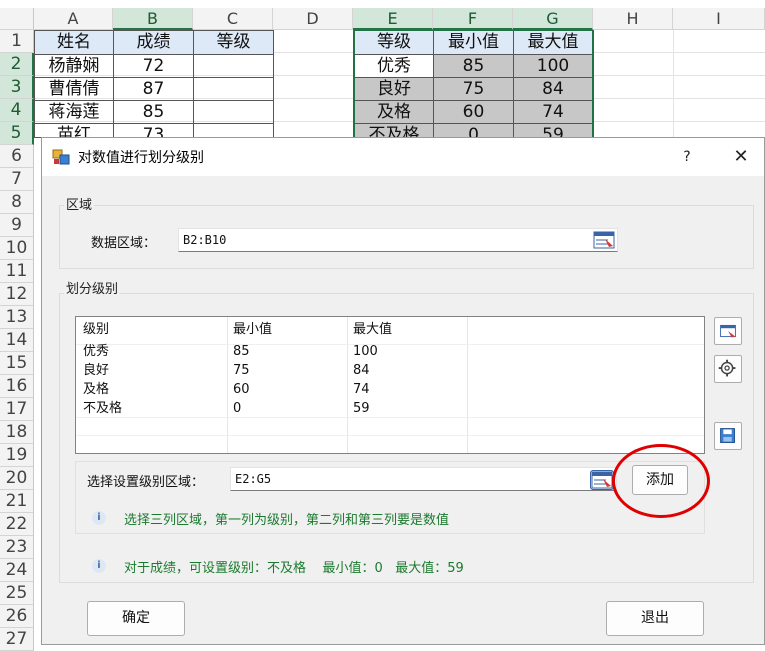 Image resolution: width=765 pixels, height=651 pixels. What do you see at coordinates (237, 409) in the screenshot?
I see `list-item: 0` at bounding box center [237, 409].